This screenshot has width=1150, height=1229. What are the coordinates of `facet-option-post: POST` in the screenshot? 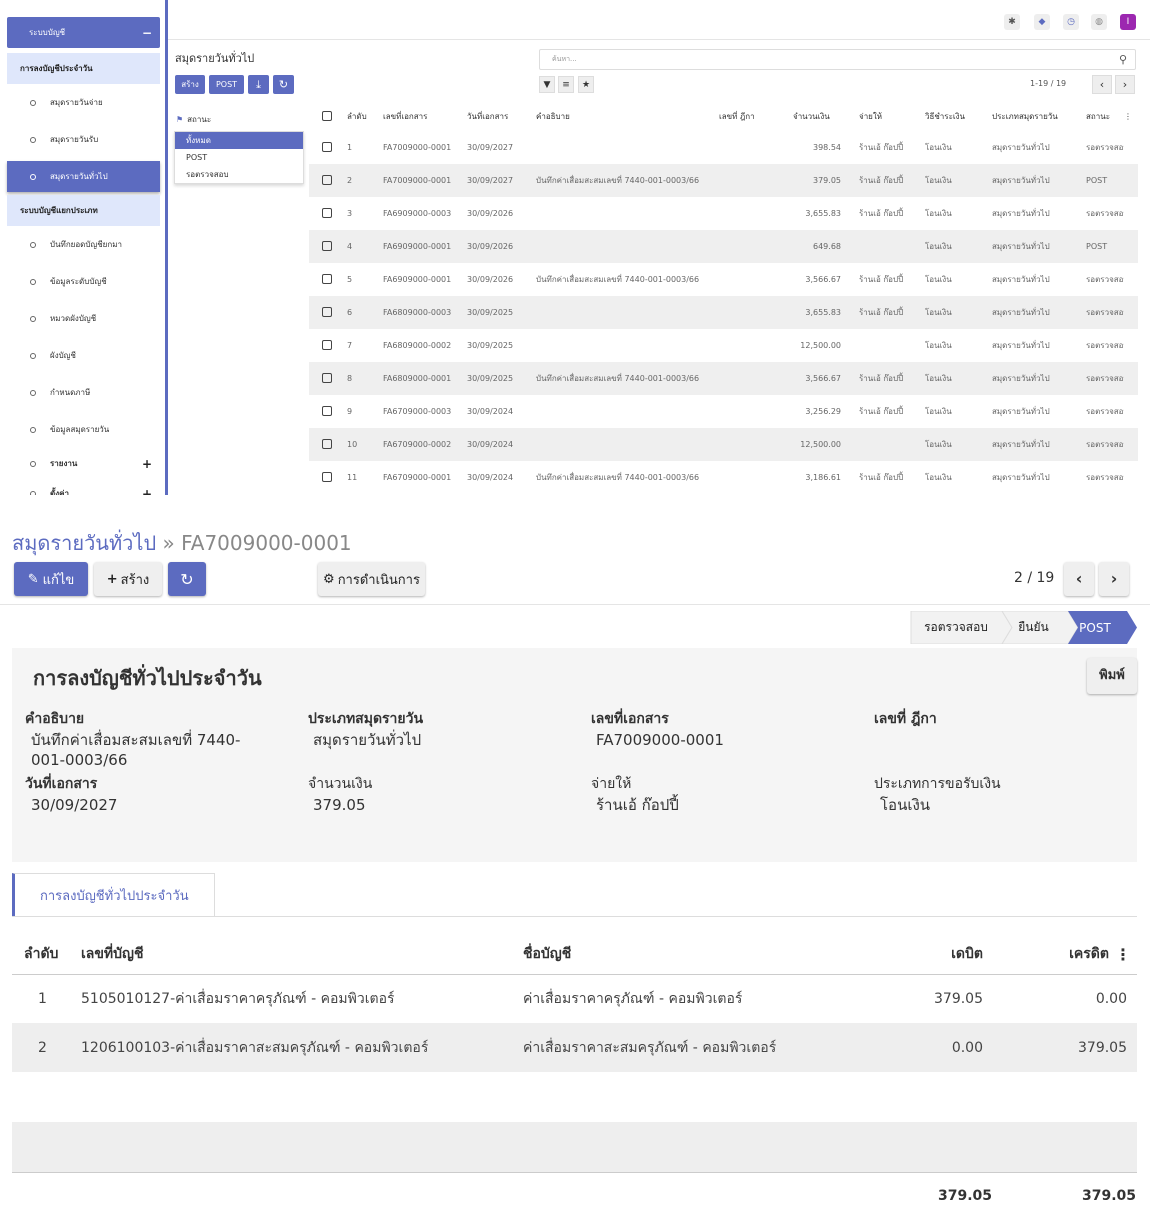 It's located at (239, 157).